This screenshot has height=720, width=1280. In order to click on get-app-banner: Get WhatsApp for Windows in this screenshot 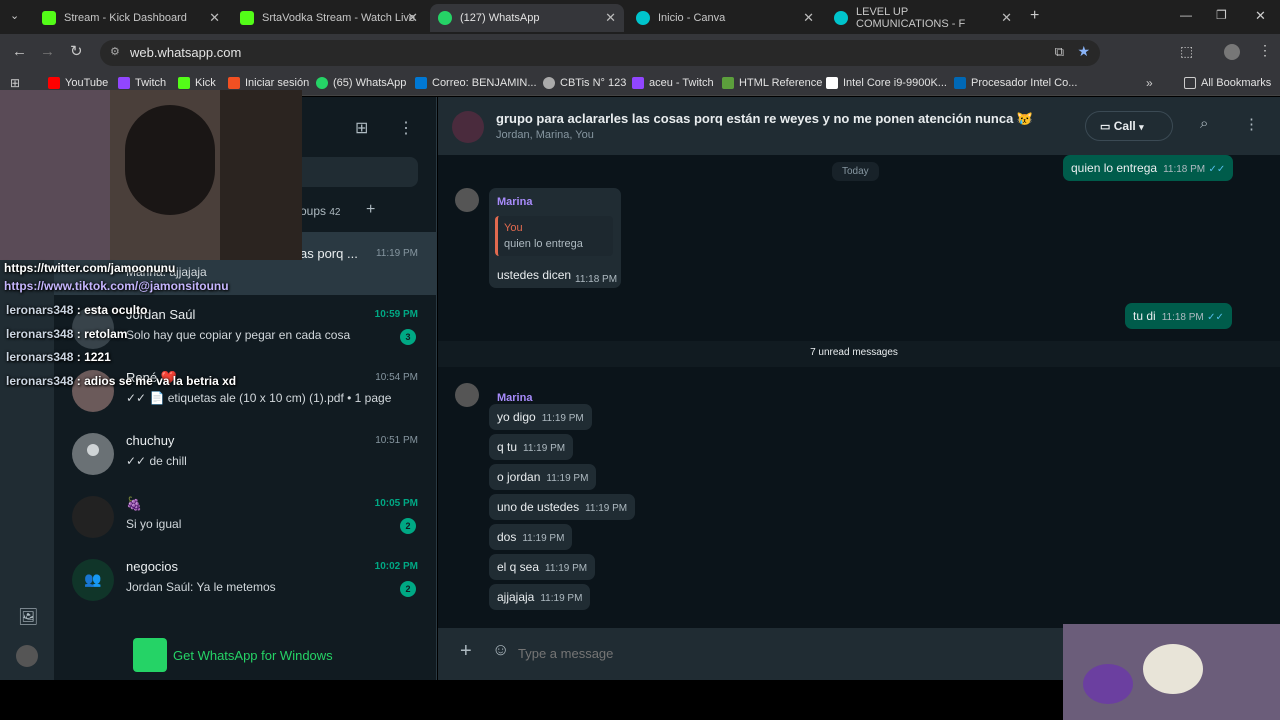, I will do `click(245, 651)`.